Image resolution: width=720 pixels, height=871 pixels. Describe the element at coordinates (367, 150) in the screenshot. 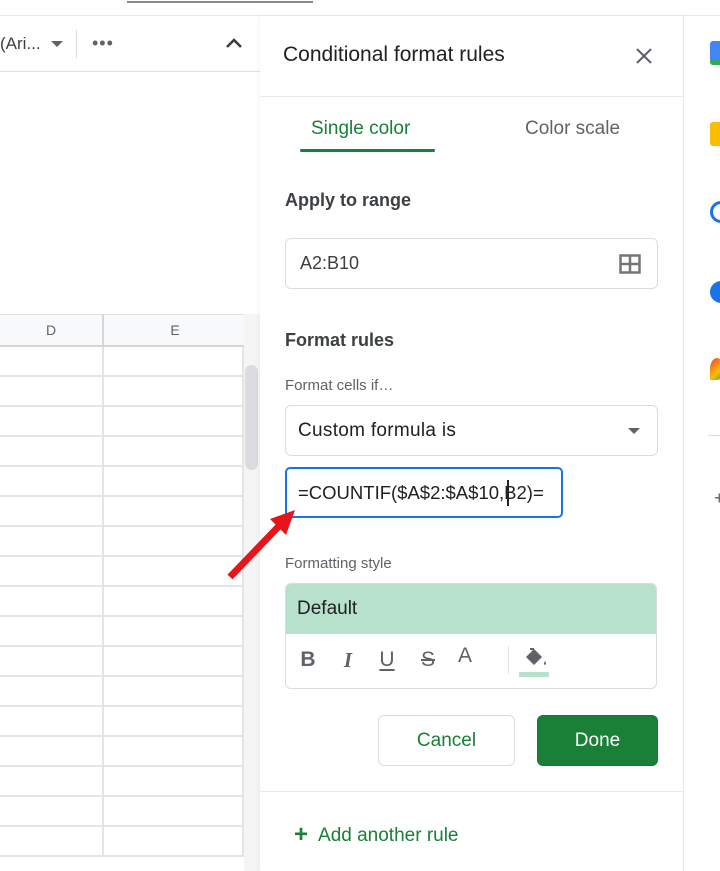

I see `active-tab-indicator` at that location.